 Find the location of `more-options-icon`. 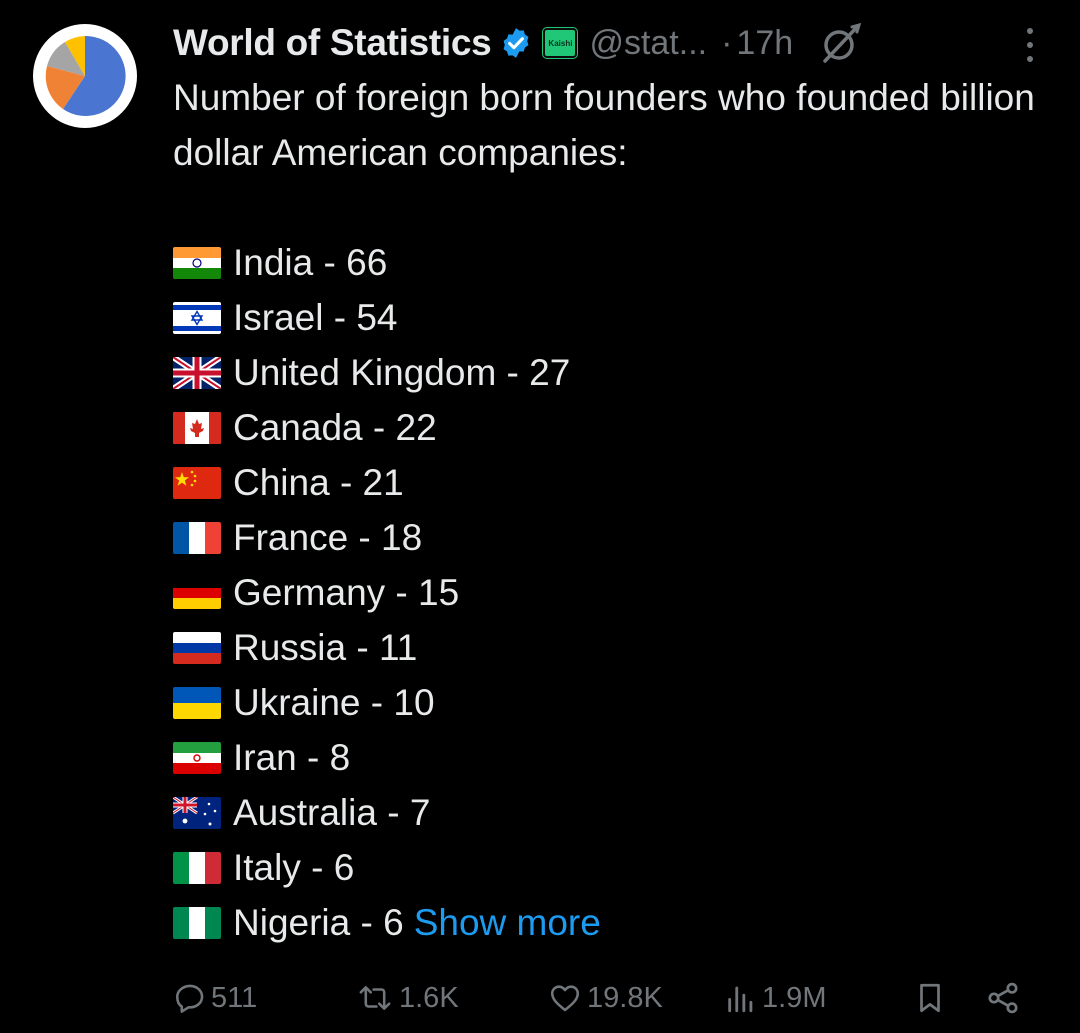

more-options-icon is located at coordinates (1030, 45).